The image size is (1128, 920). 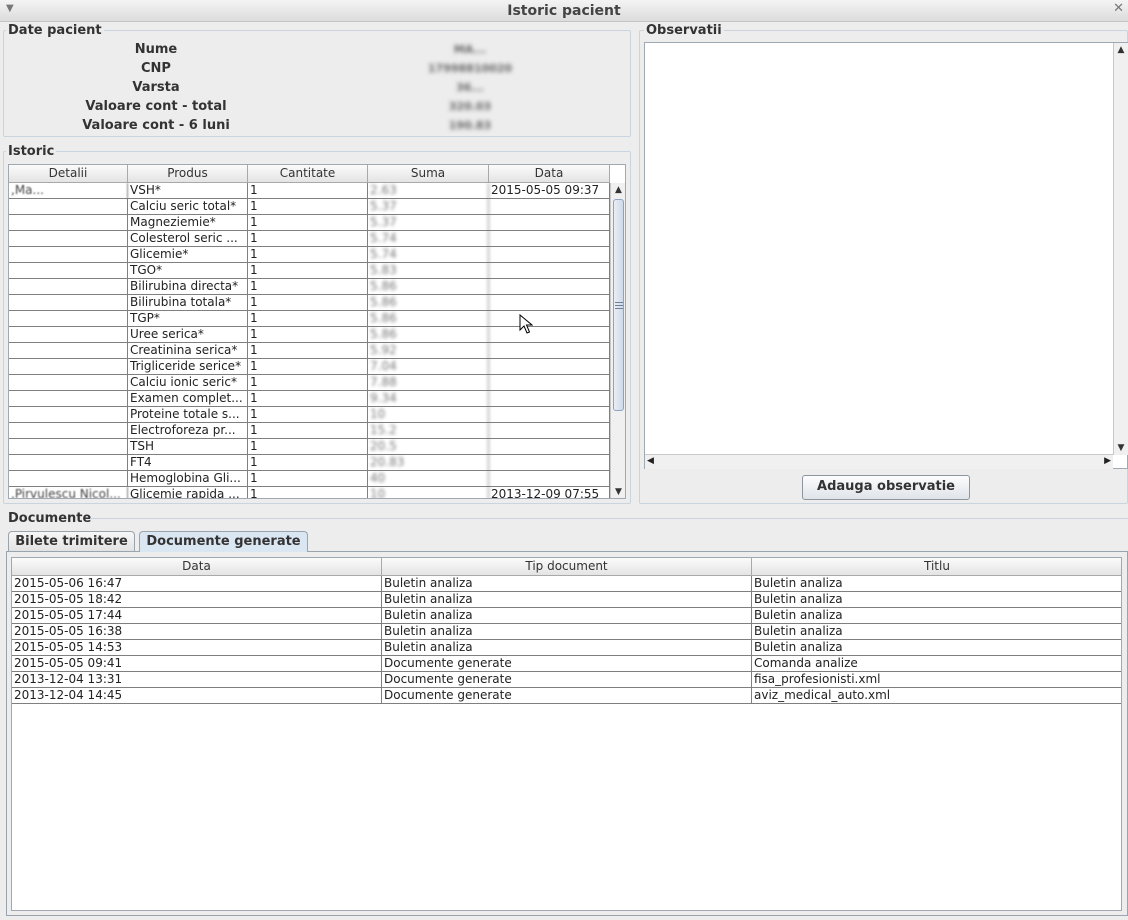 I want to click on table-row: Bilirubina directa* 1 5.86, so click(x=309, y=287).